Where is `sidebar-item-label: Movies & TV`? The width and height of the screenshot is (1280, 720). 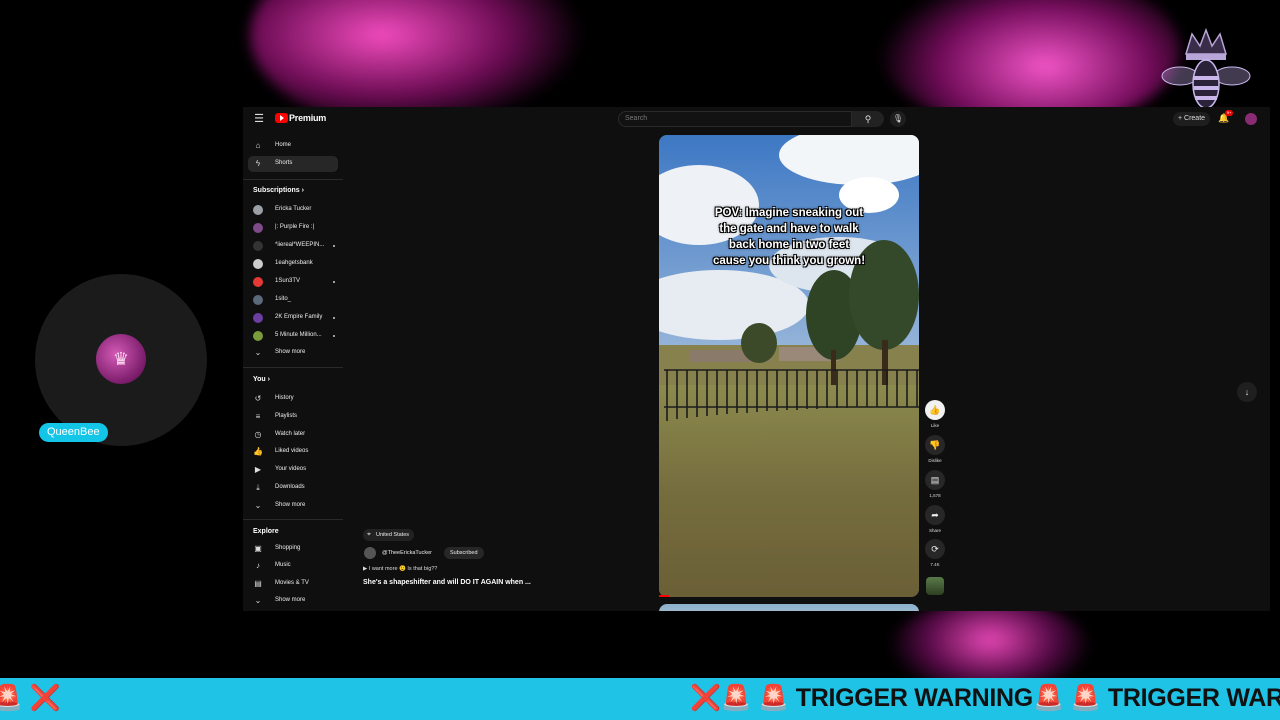
sidebar-item-label: Movies & TV is located at coordinates (292, 583).